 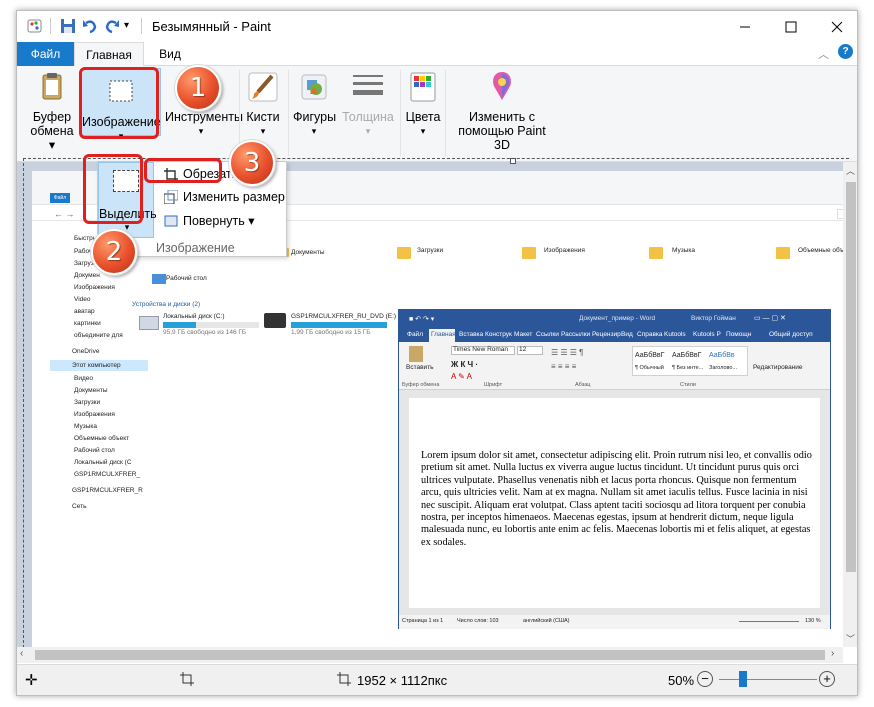 I want to click on word-window-controls: ▭ — ▢ ✕, so click(x=770, y=318).